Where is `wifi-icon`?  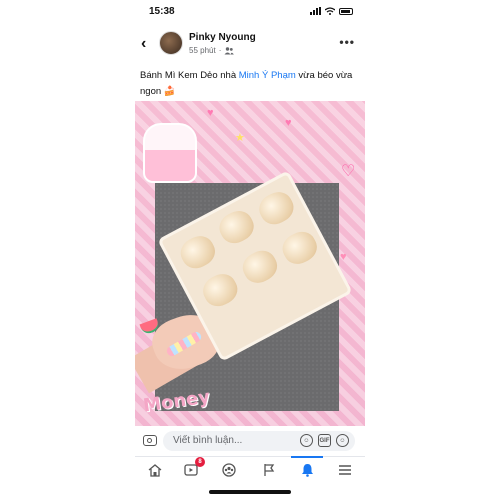 wifi-icon is located at coordinates (330, 11).